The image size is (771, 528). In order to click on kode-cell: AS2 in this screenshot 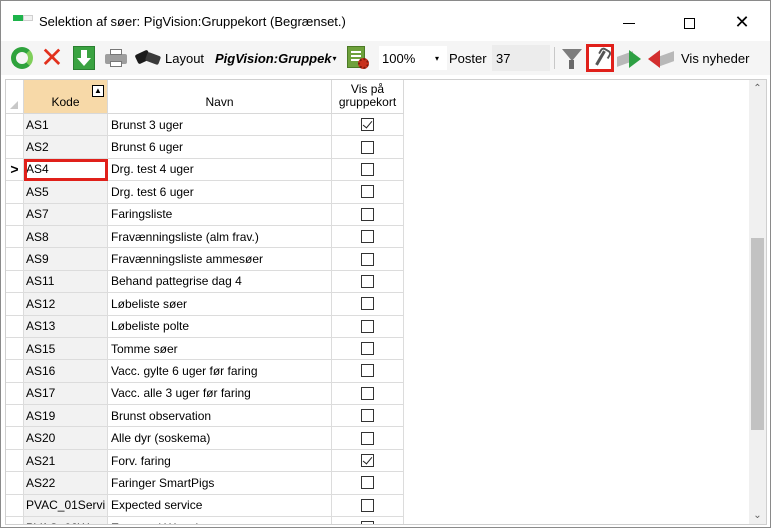, I will do `click(66, 147)`.